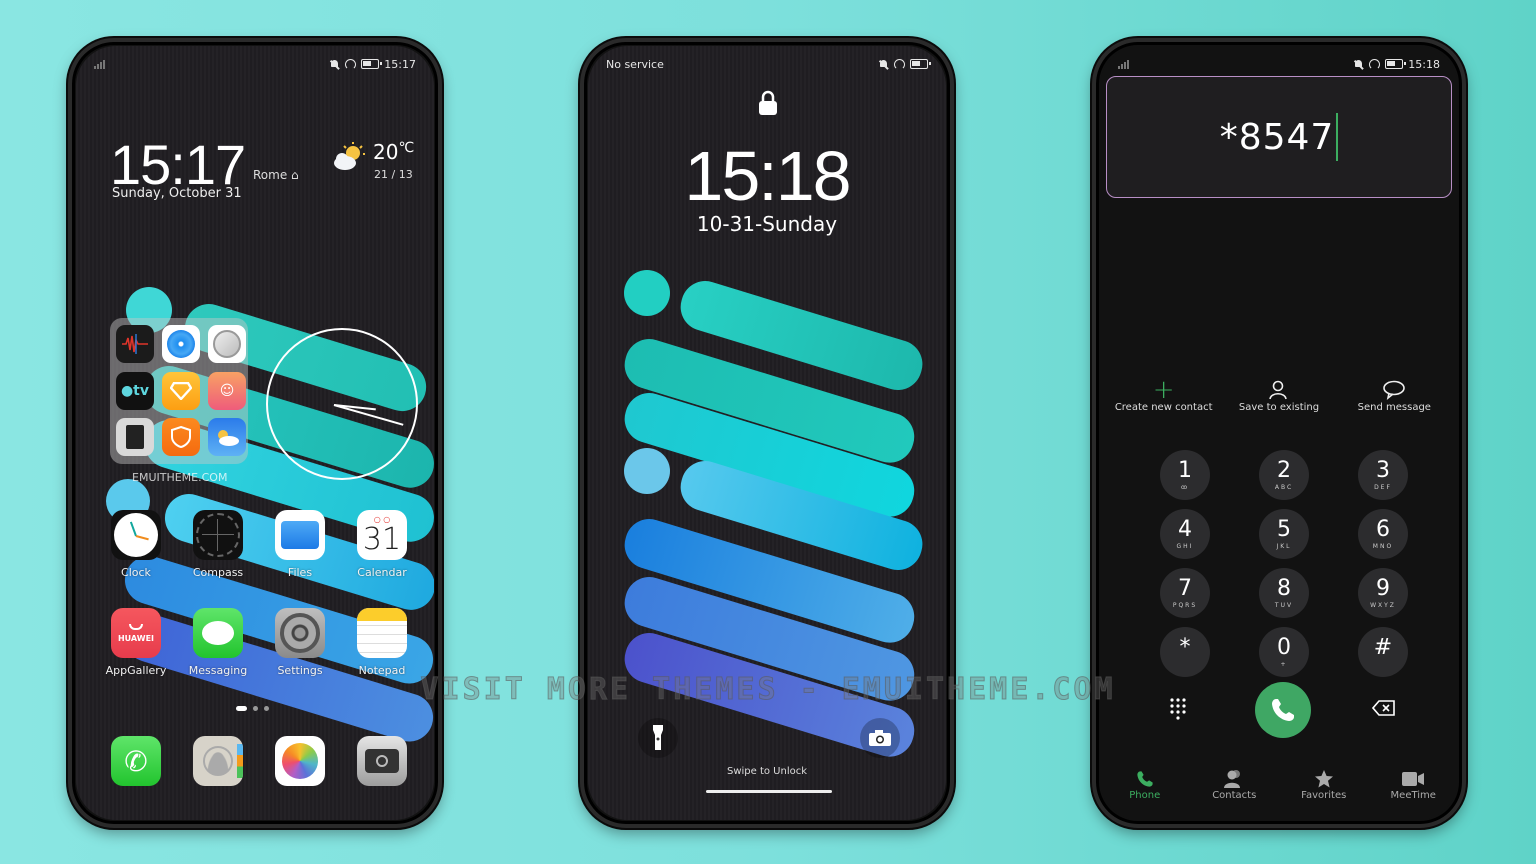 This screenshot has height=864, width=1536. I want to click on call-button, so click(1283, 710).